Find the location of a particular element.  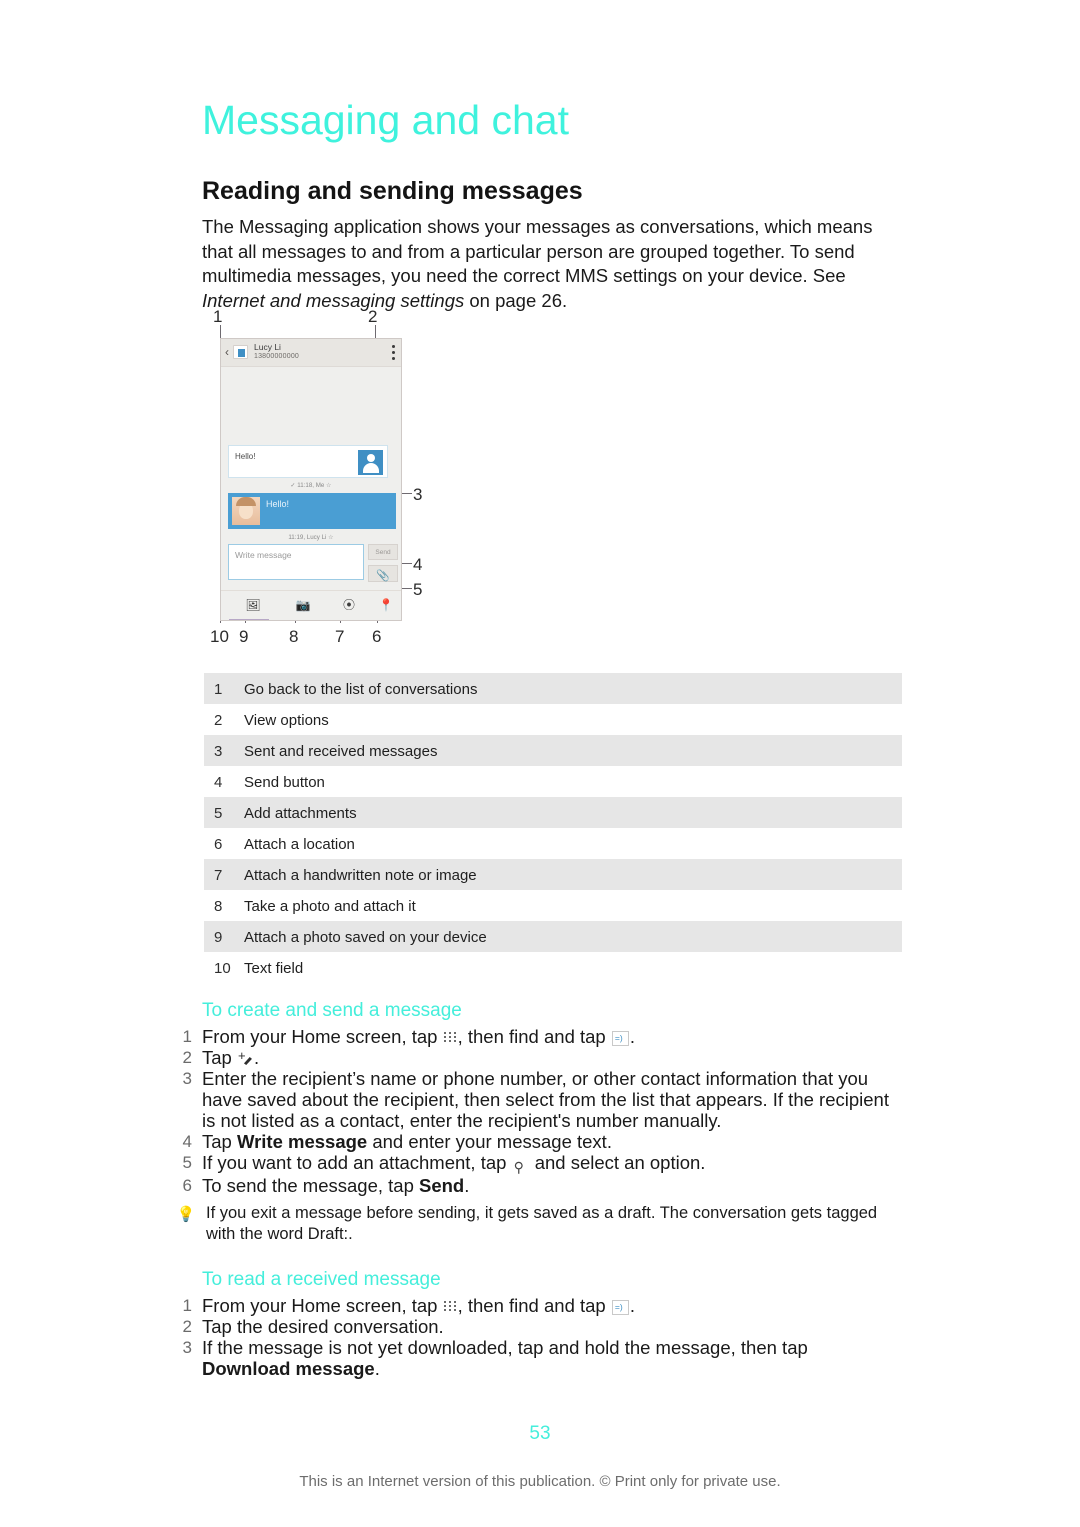

step-number: 5 is located at coordinates (187, 1162).